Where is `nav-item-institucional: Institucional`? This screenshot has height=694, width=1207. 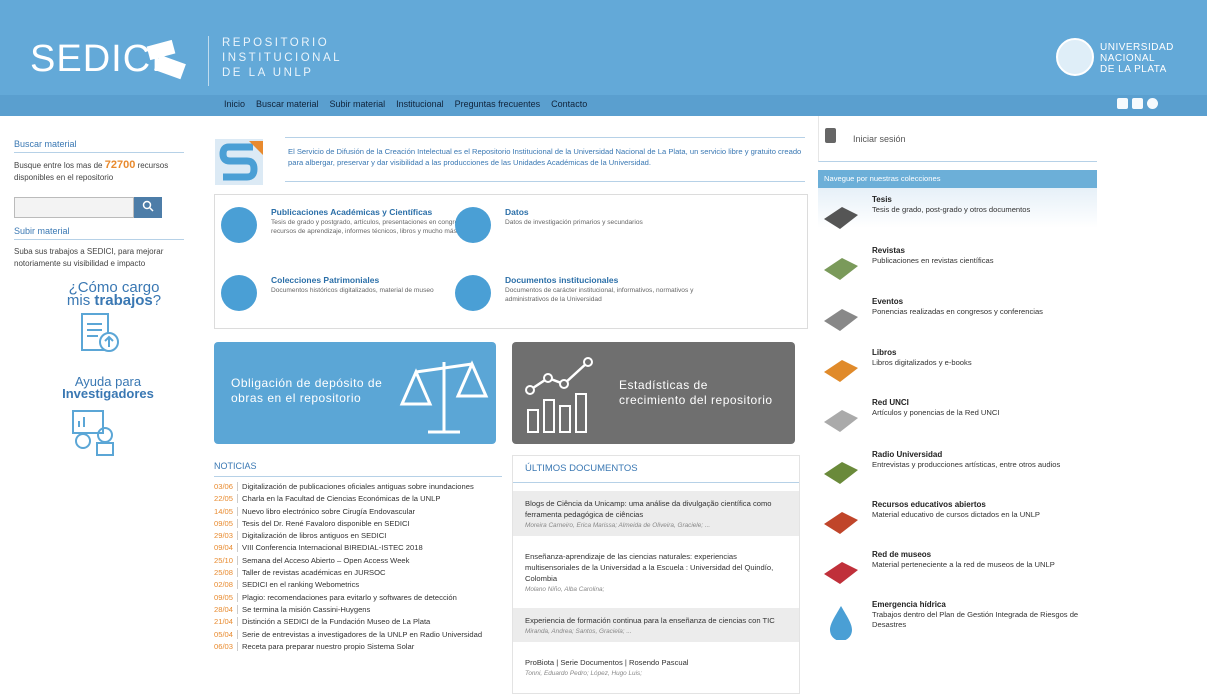 nav-item-institucional: Institucional is located at coordinates (420, 104).